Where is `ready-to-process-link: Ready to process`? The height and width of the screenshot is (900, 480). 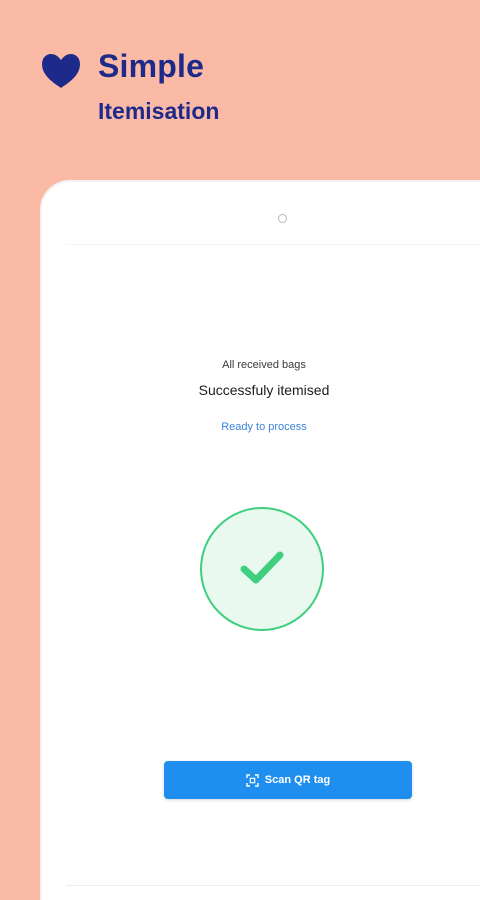 ready-to-process-link: Ready to process is located at coordinates (264, 427).